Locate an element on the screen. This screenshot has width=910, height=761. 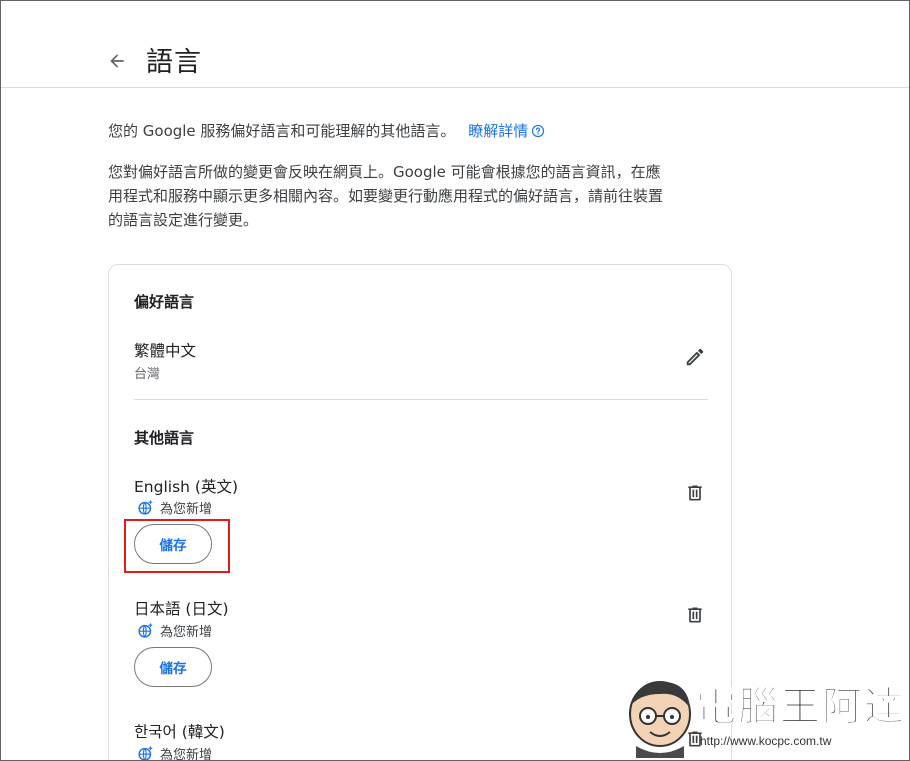
mascot-icon is located at coordinates (660, 719).